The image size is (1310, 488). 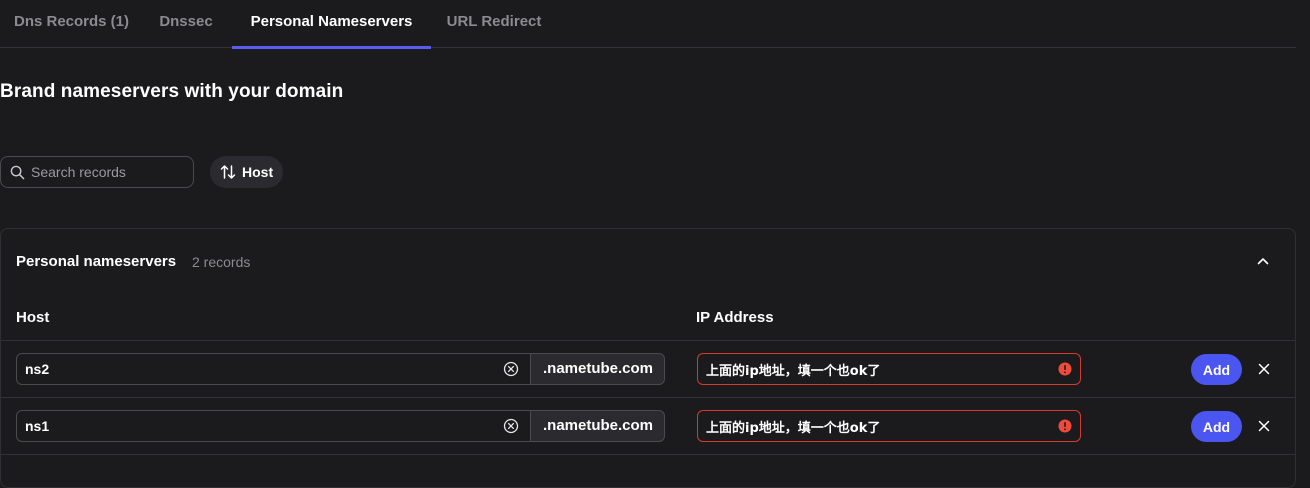 What do you see at coordinates (172, 91) in the screenshot?
I see `page-title: Brand nameservers with your domain` at bounding box center [172, 91].